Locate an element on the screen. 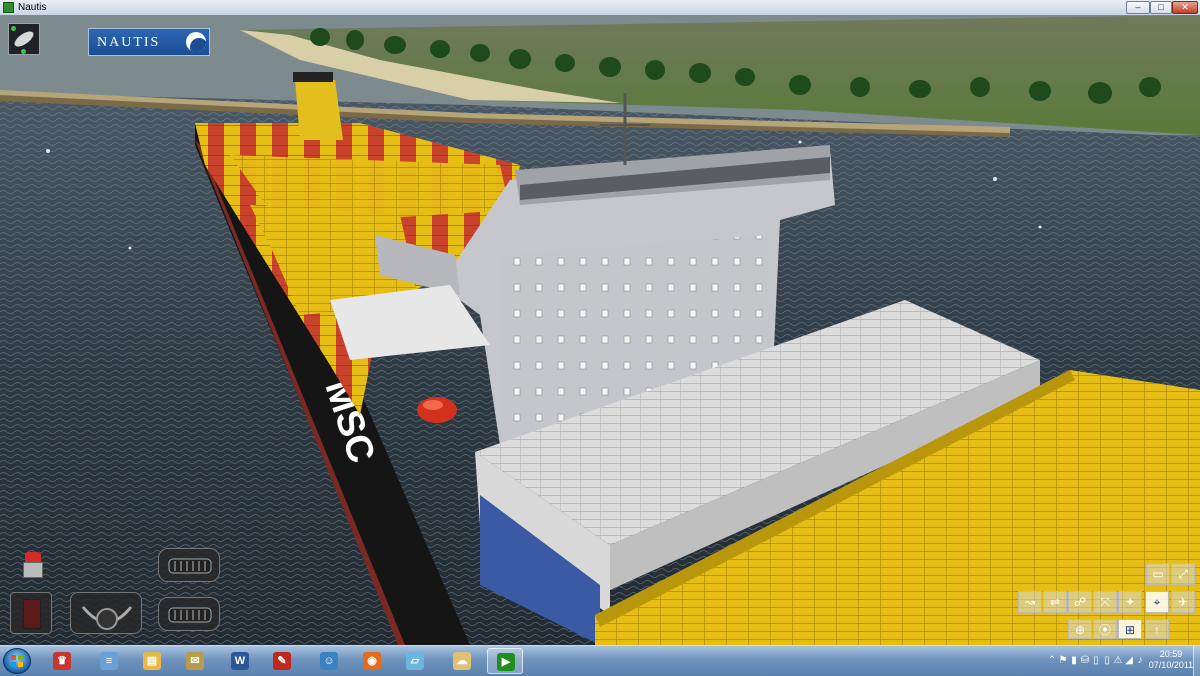 Image resolution: width=1200 pixels, height=676 pixels. camera-tool-7: ✦ is located at coordinates (1130, 602).